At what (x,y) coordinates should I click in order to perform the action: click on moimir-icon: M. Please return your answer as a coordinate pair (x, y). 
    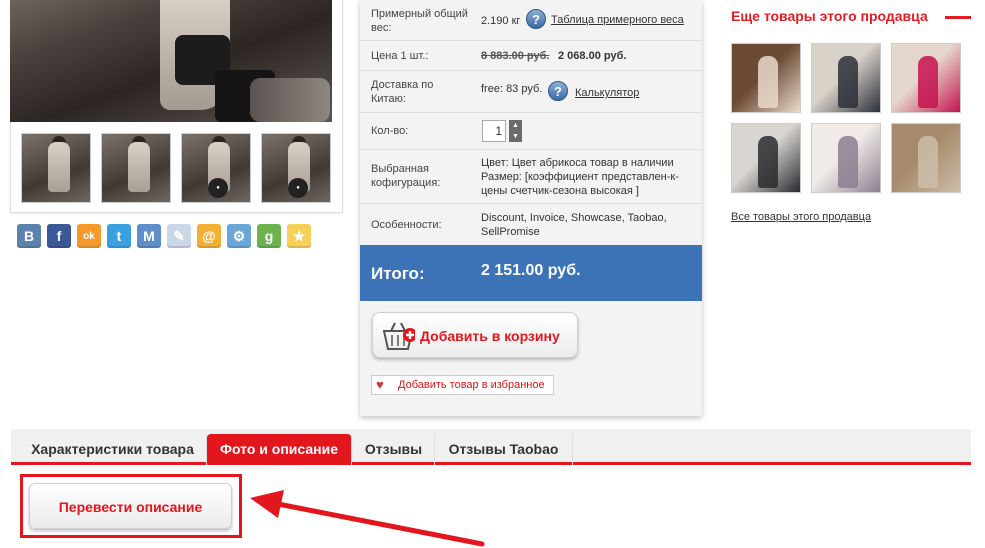
    Looking at the image, I should click on (149, 236).